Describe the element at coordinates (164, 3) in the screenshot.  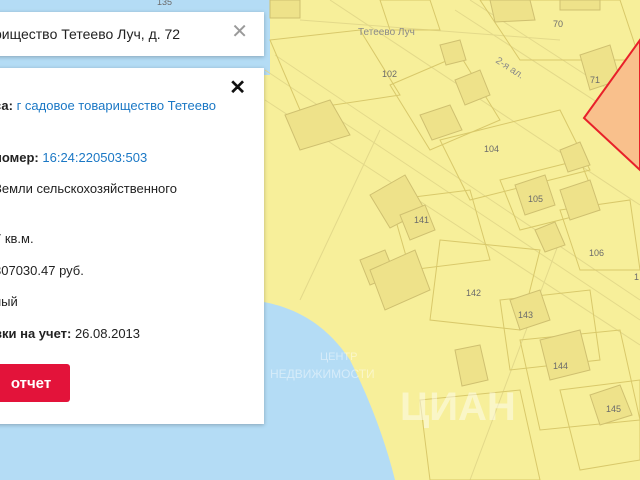
I see `parcel-number: 135` at that location.